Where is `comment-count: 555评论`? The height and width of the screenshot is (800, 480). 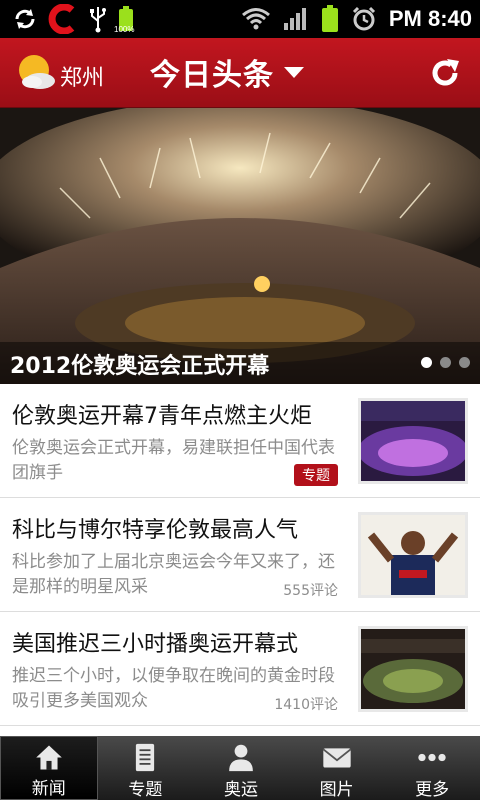 comment-count: 555评论 is located at coordinates (310, 591).